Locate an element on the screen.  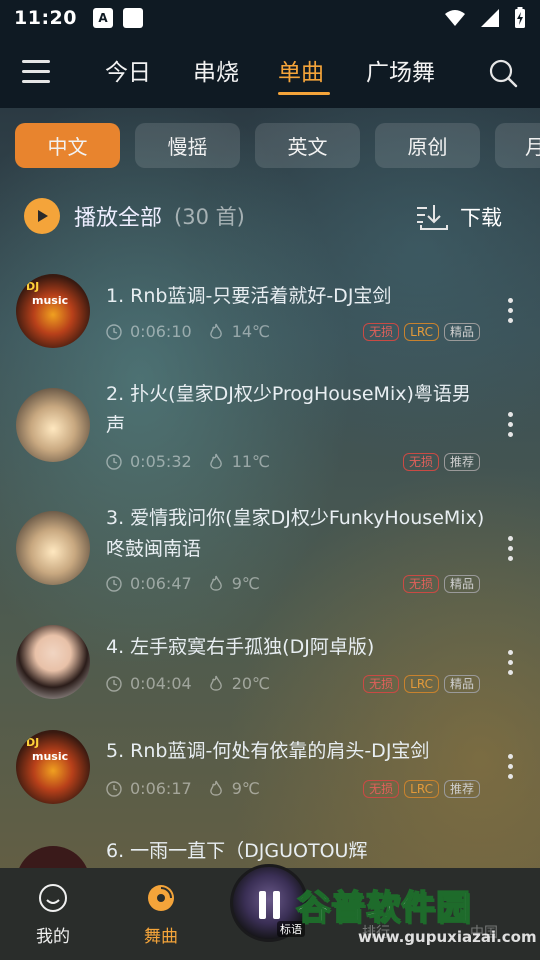
battery-icon is located at coordinates (520, 17).